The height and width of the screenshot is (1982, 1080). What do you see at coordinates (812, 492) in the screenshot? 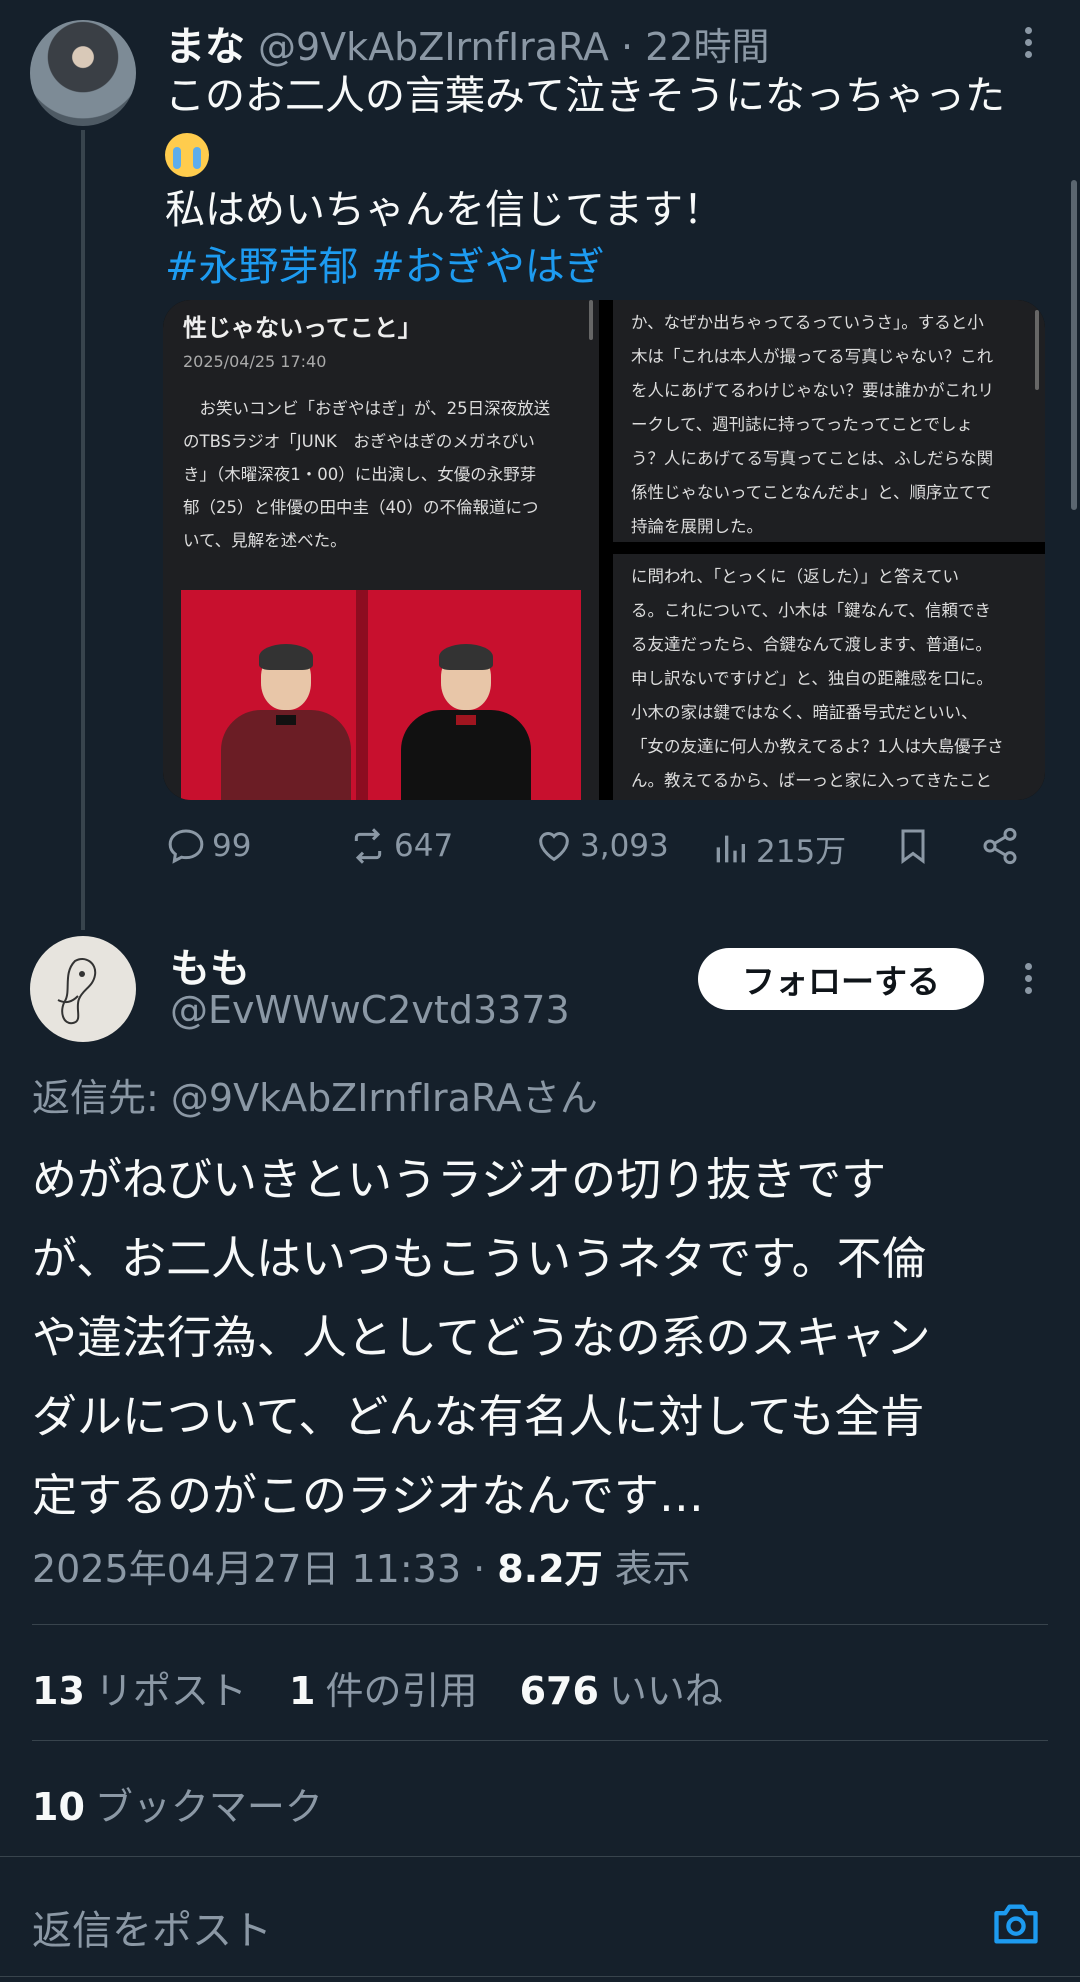
I see `article-line: 係性じゃないってことなんだよ」と、順序立てて` at bounding box center [812, 492].